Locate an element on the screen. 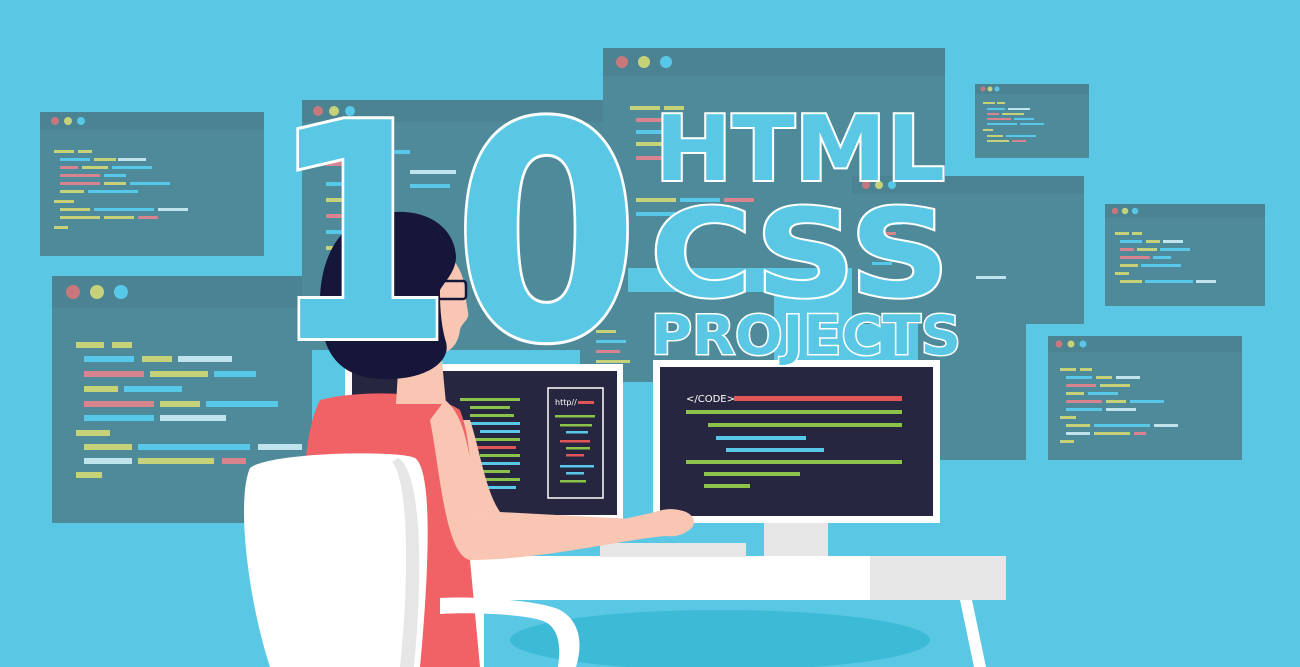 The width and height of the screenshot is (1300, 667). headline-projects: PROJECTS is located at coordinates (806, 335).